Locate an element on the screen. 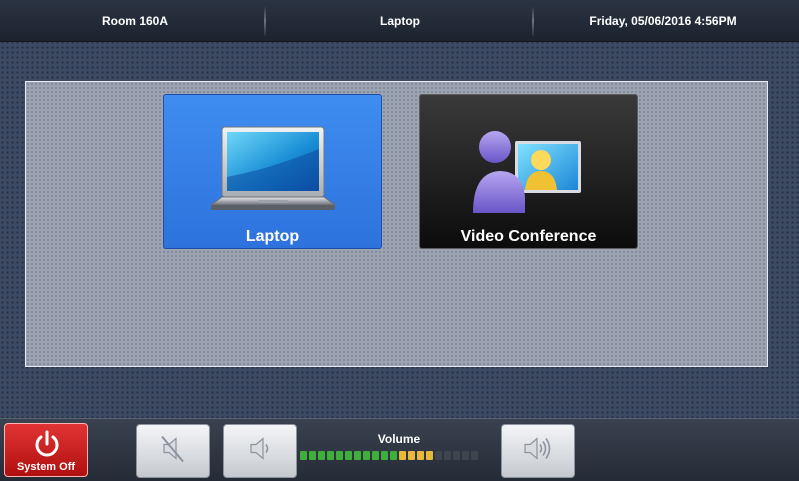 The height and width of the screenshot is (481, 799). laptop-source-button: Laptop is located at coordinates (272, 171).